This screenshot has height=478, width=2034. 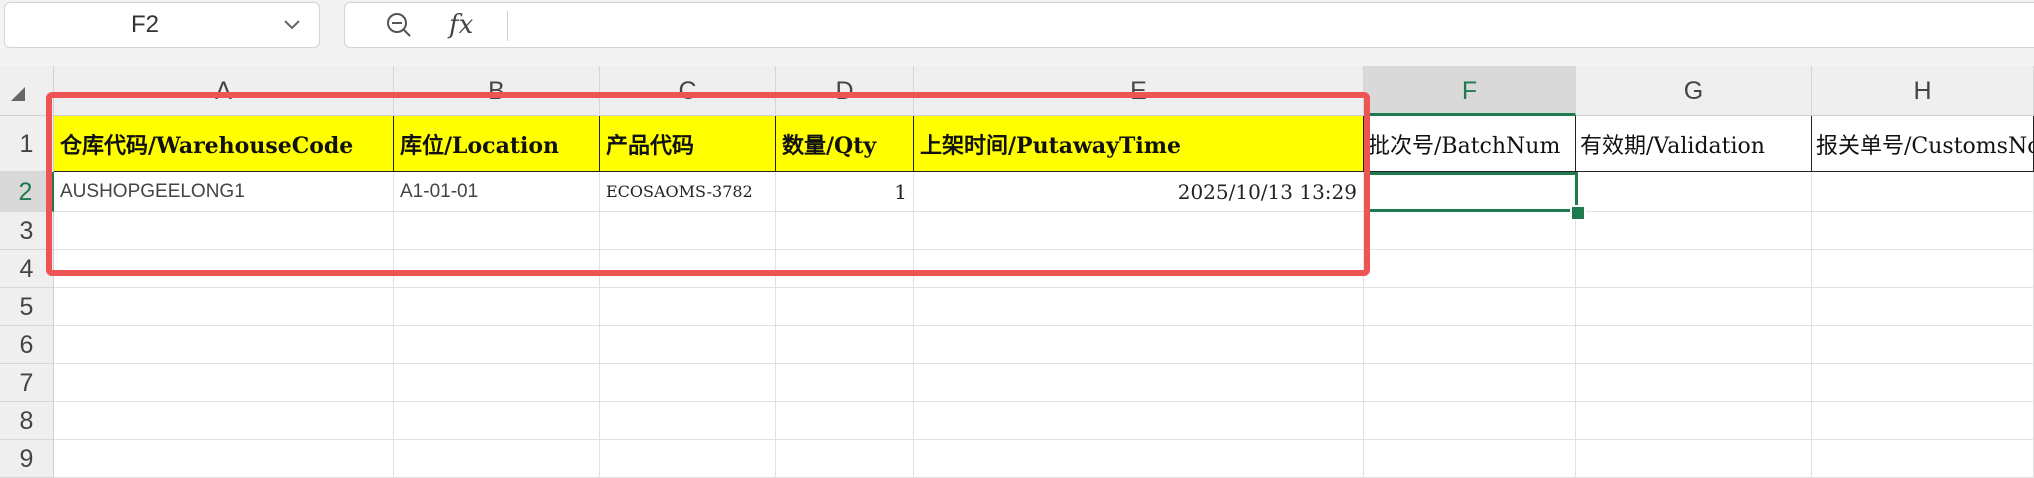 I want to click on cell-h7, so click(x=1923, y=383).